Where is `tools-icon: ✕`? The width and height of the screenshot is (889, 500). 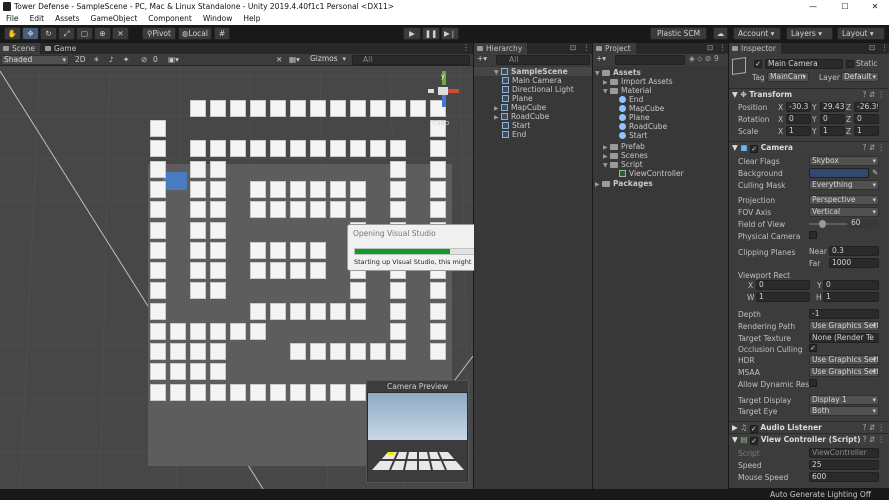
tools-icon: ✕ is located at coordinates (279, 59).